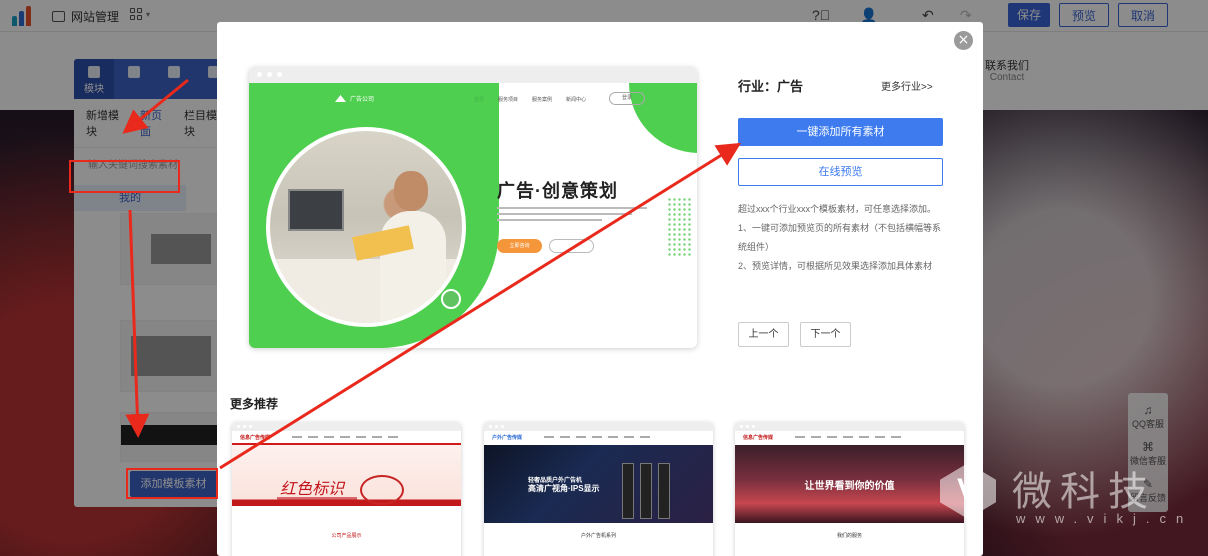 The image size is (1208, 556). Describe the element at coordinates (771, 86) in the screenshot. I see `industry-title: 行业：广告` at that location.